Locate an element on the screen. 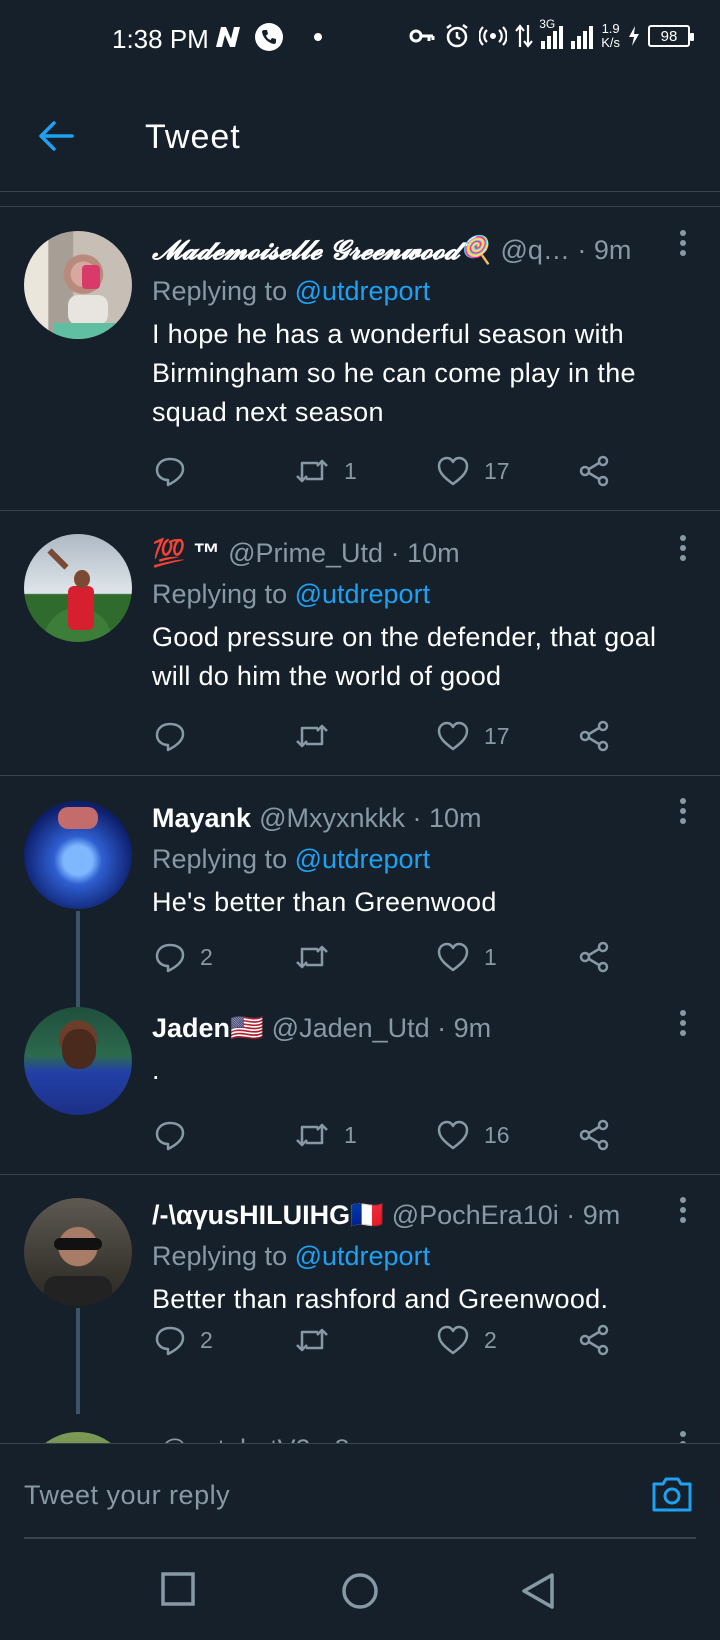  reply-composer: Tweet your reply is located at coordinates (360, 1491).